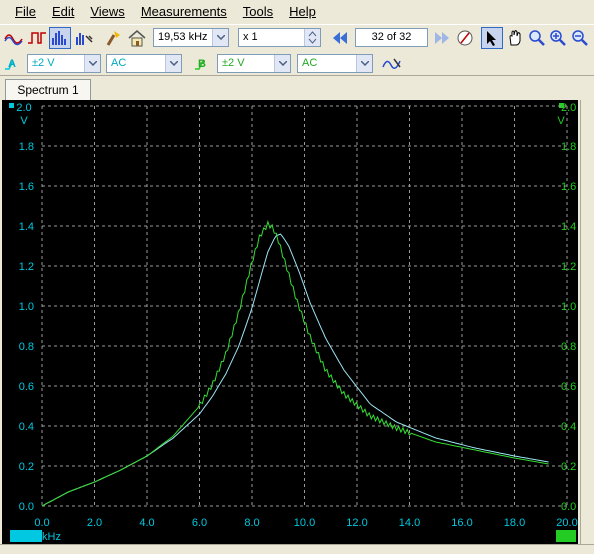 Image resolution: width=594 pixels, height=554 pixels. What do you see at coordinates (568, 507) in the screenshot?
I see `y-axis-right-tick-label: 0.0` at bounding box center [568, 507].